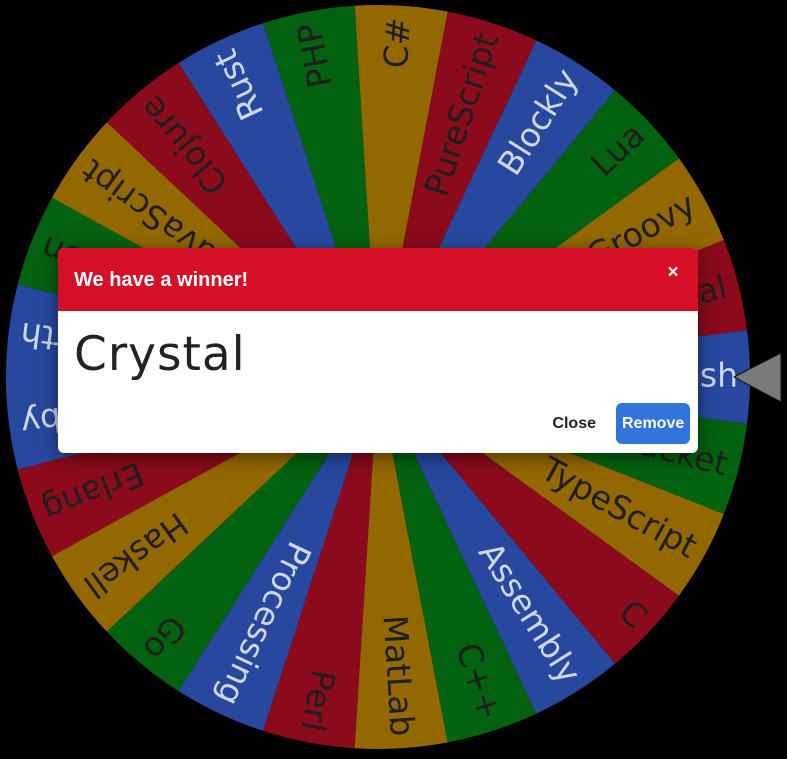 The image size is (787, 759). What do you see at coordinates (378, 279) in the screenshot?
I see `modal-header: We have a winner! ×` at bounding box center [378, 279].